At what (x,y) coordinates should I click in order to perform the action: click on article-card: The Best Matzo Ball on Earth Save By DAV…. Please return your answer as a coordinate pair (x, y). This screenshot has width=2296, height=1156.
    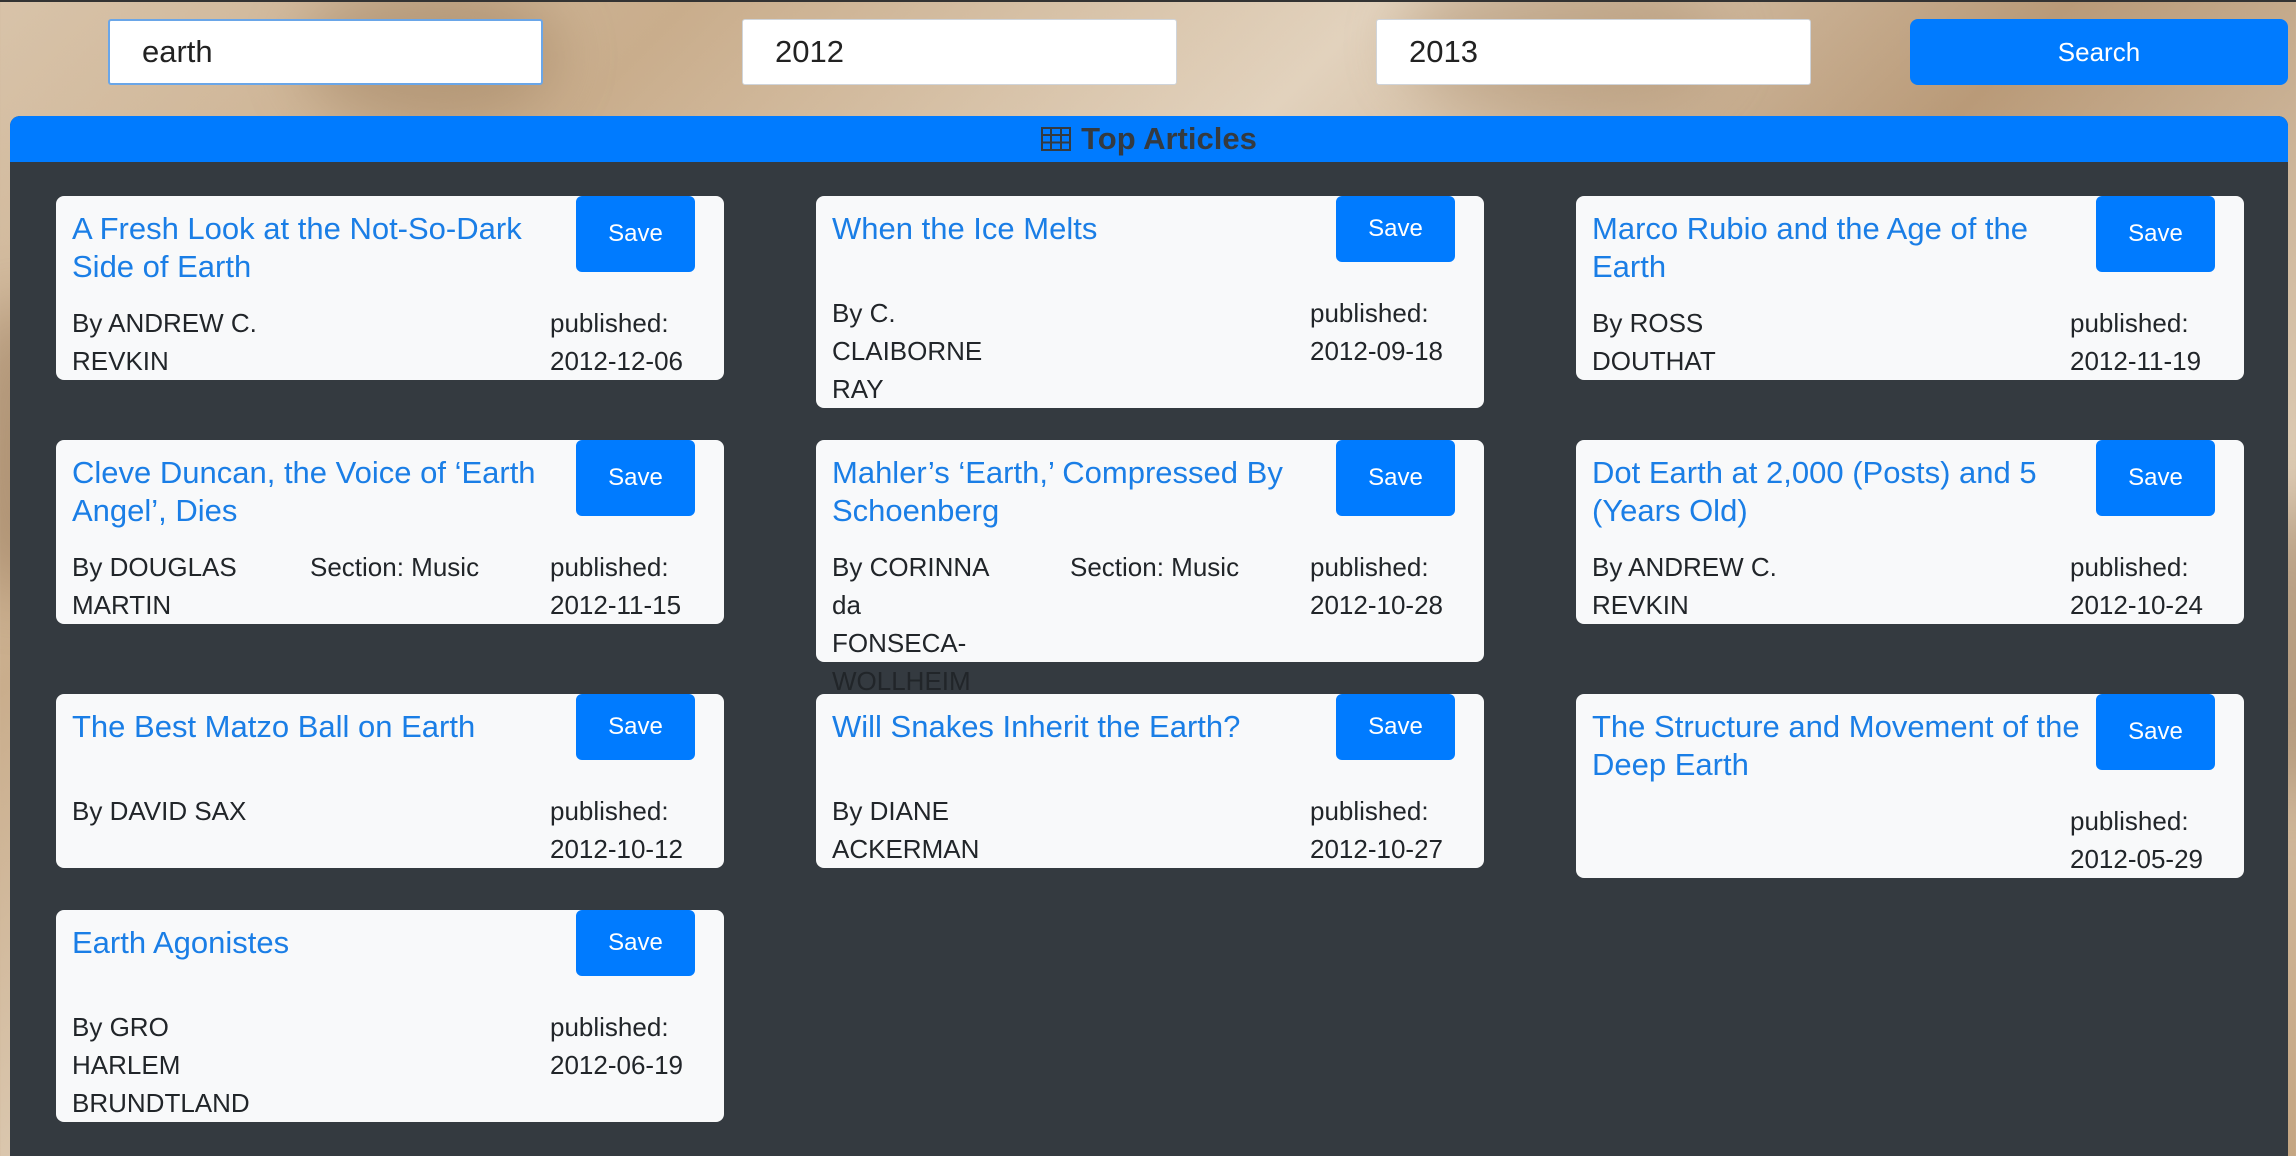
    Looking at the image, I should click on (390, 781).